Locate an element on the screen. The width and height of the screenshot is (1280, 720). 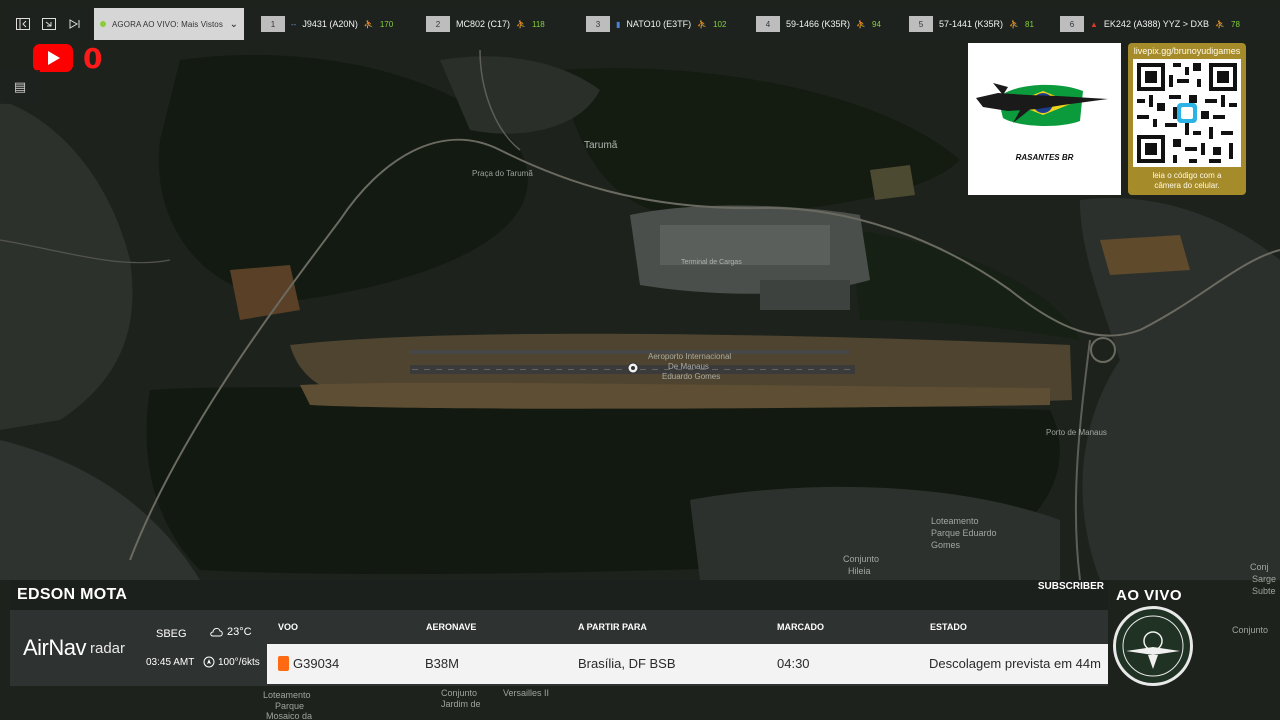
cloud-icon is located at coordinates (216, 632).